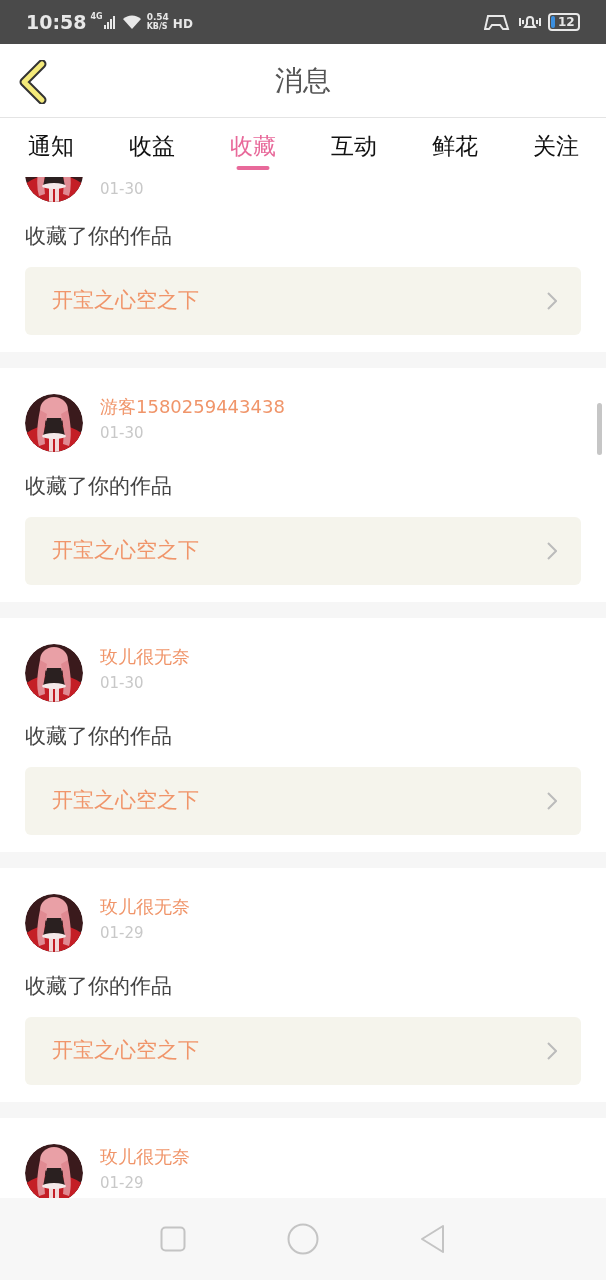 The height and width of the screenshot is (1280, 606). What do you see at coordinates (182, 24) in the screenshot?
I see `hd-label: HD` at bounding box center [182, 24].